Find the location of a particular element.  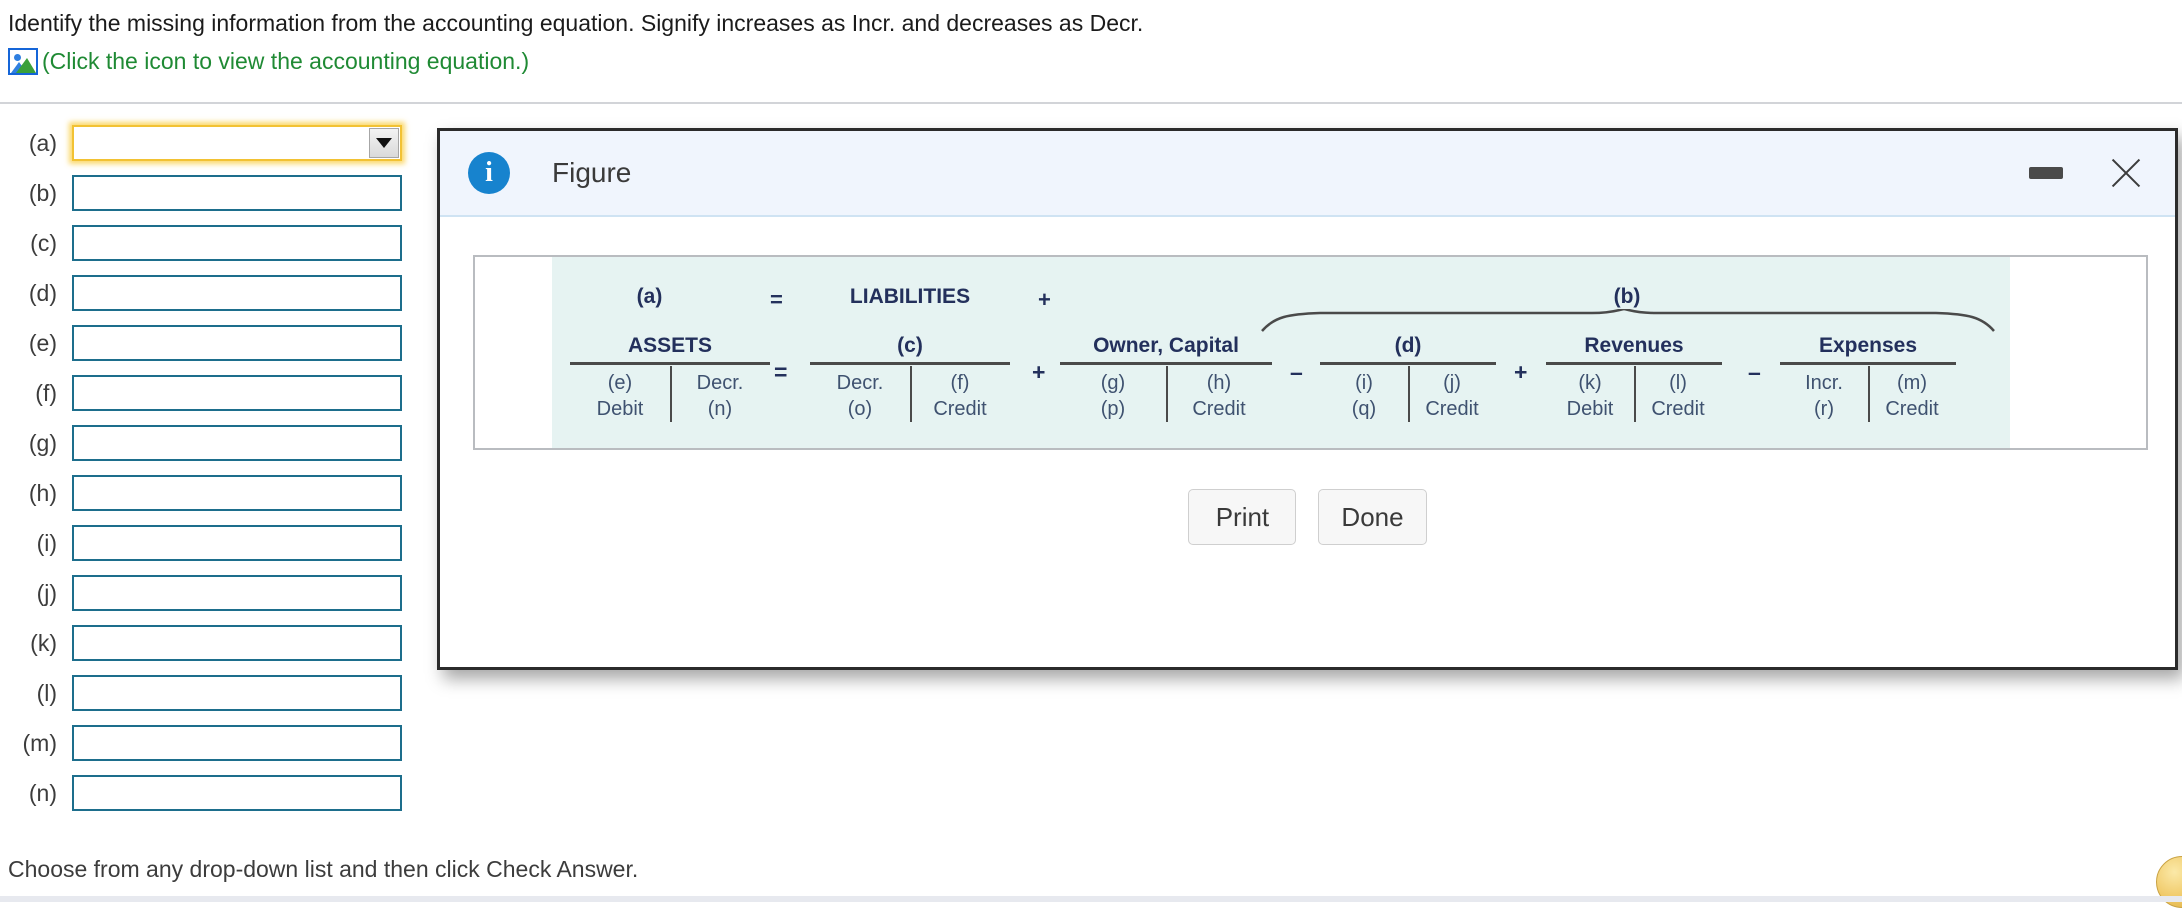

figure-equity-brace-label: (b) is located at coordinates (1627, 296).